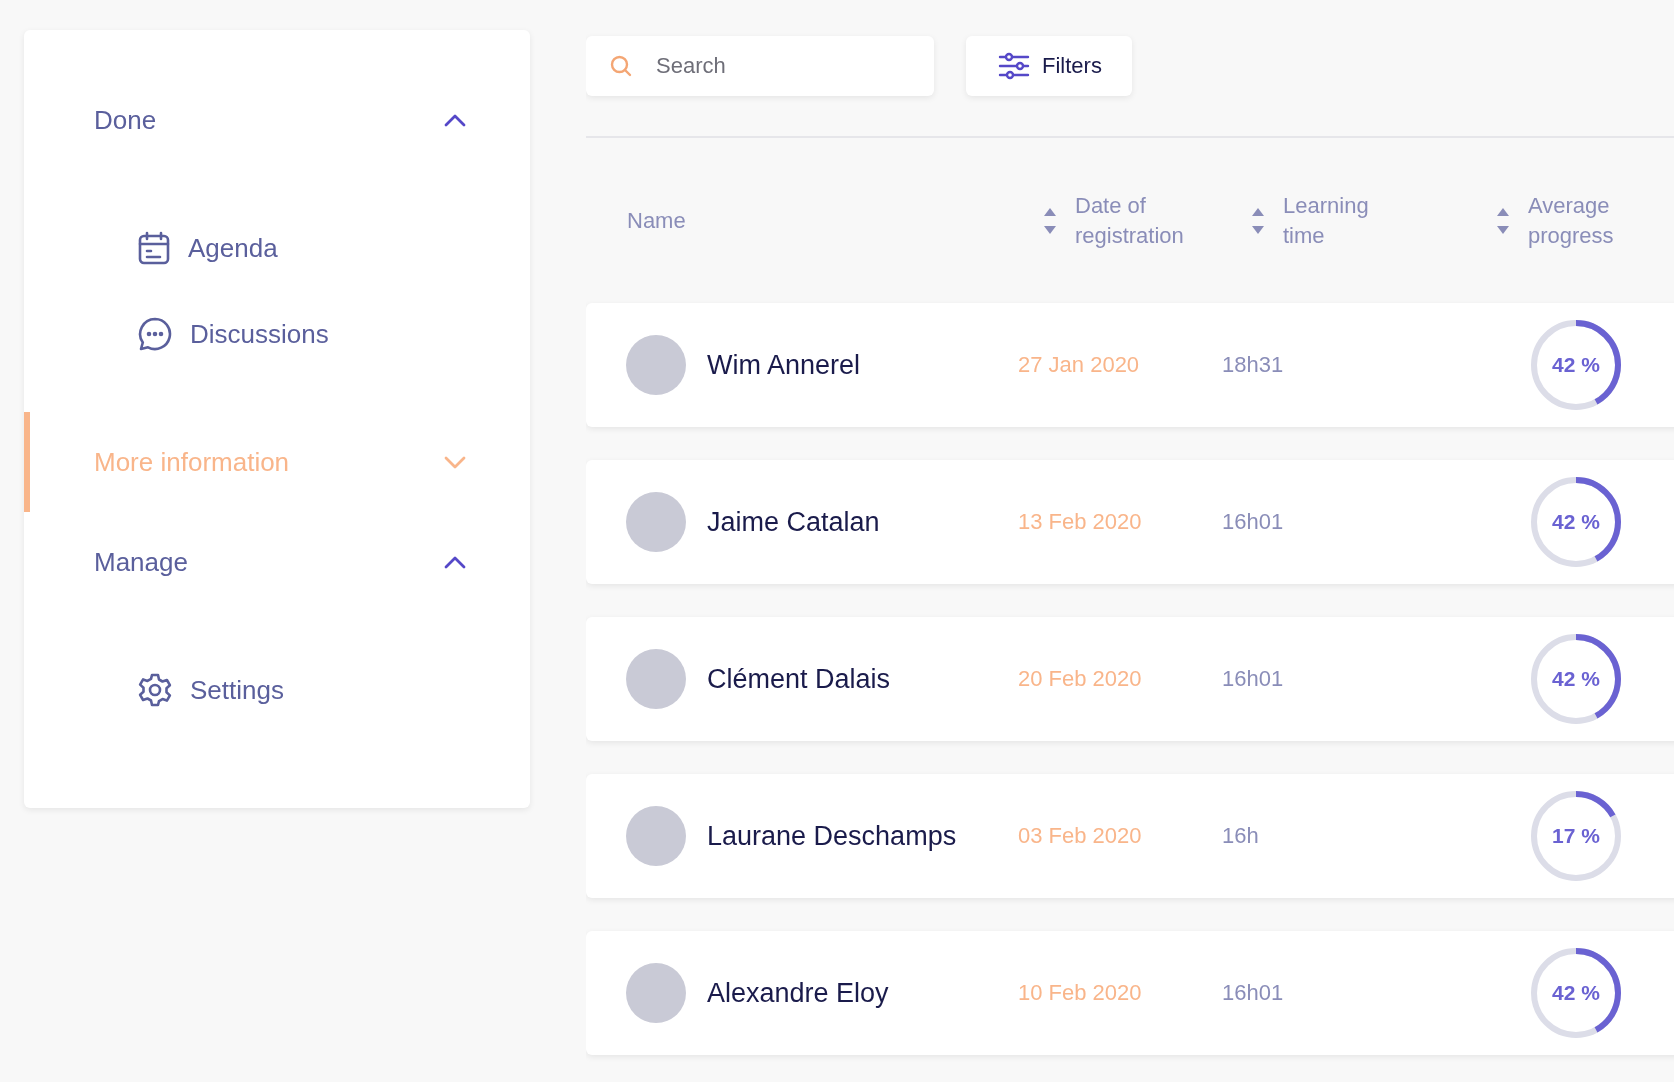 The width and height of the screenshot is (1674, 1082). What do you see at coordinates (760, 66) in the screenshot?
I see `search-field: Search` at bounding box center [760, 66].